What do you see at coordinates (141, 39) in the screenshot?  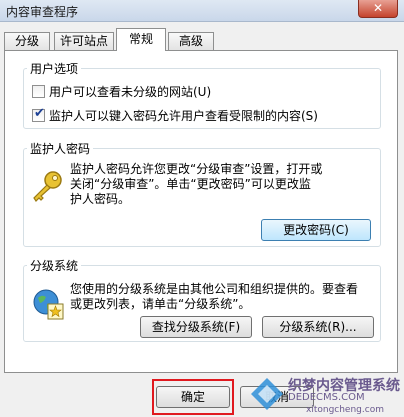 I see `tab-general: 常规` at bounding box center [141, 39].